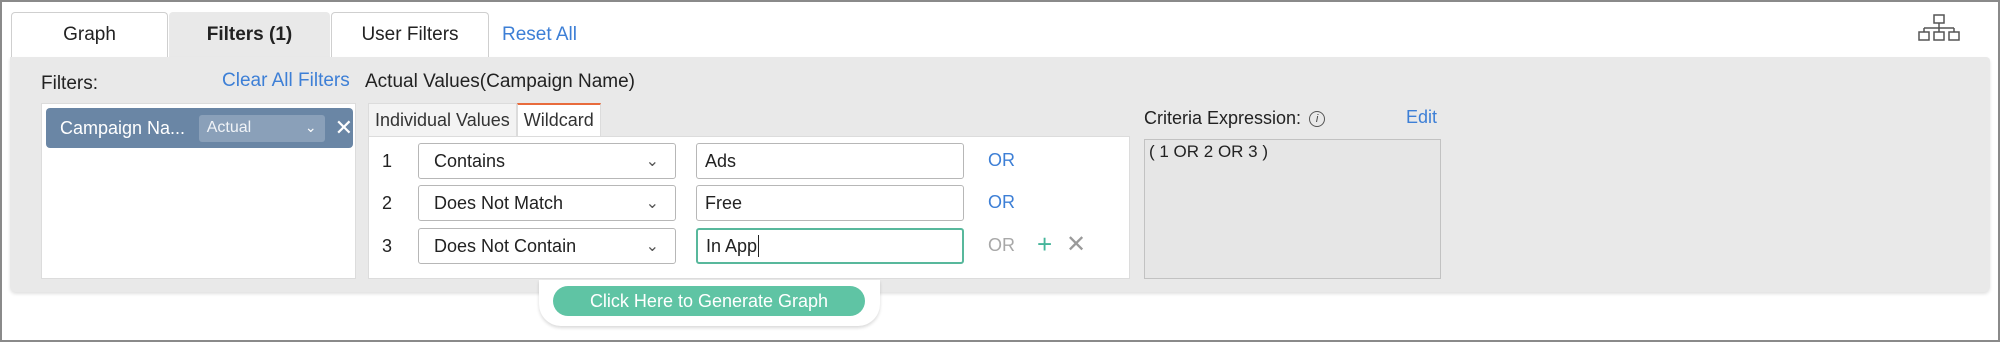 The image size is (2000, 342). I want to click on criteria-row: 2 Does Not Match ⌄ Free OR, so click(749, 203).